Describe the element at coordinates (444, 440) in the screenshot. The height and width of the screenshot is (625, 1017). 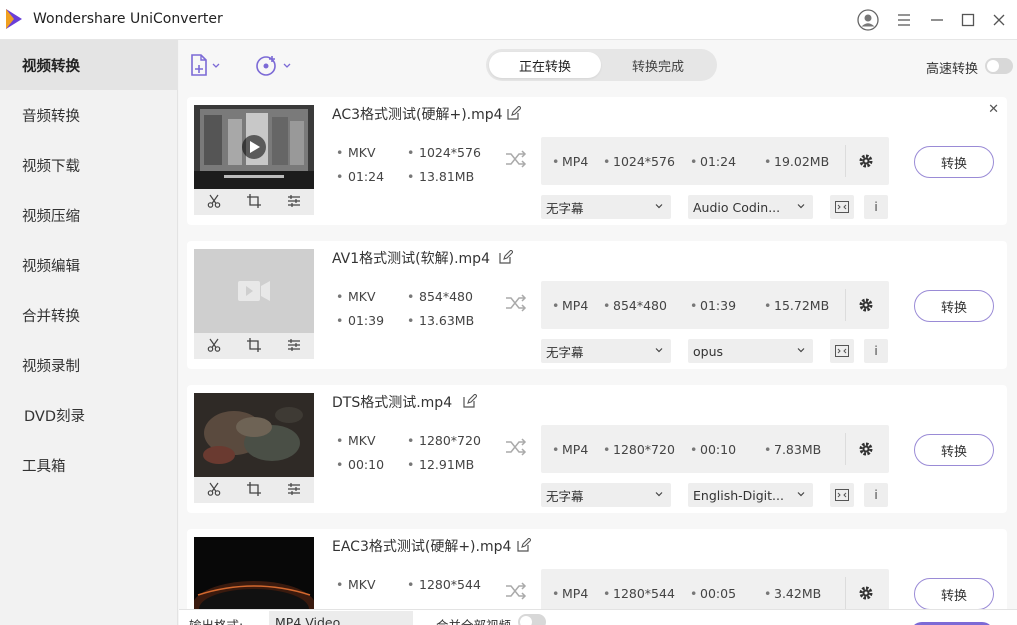
I see `source-resolution: 1280*720` at that location.